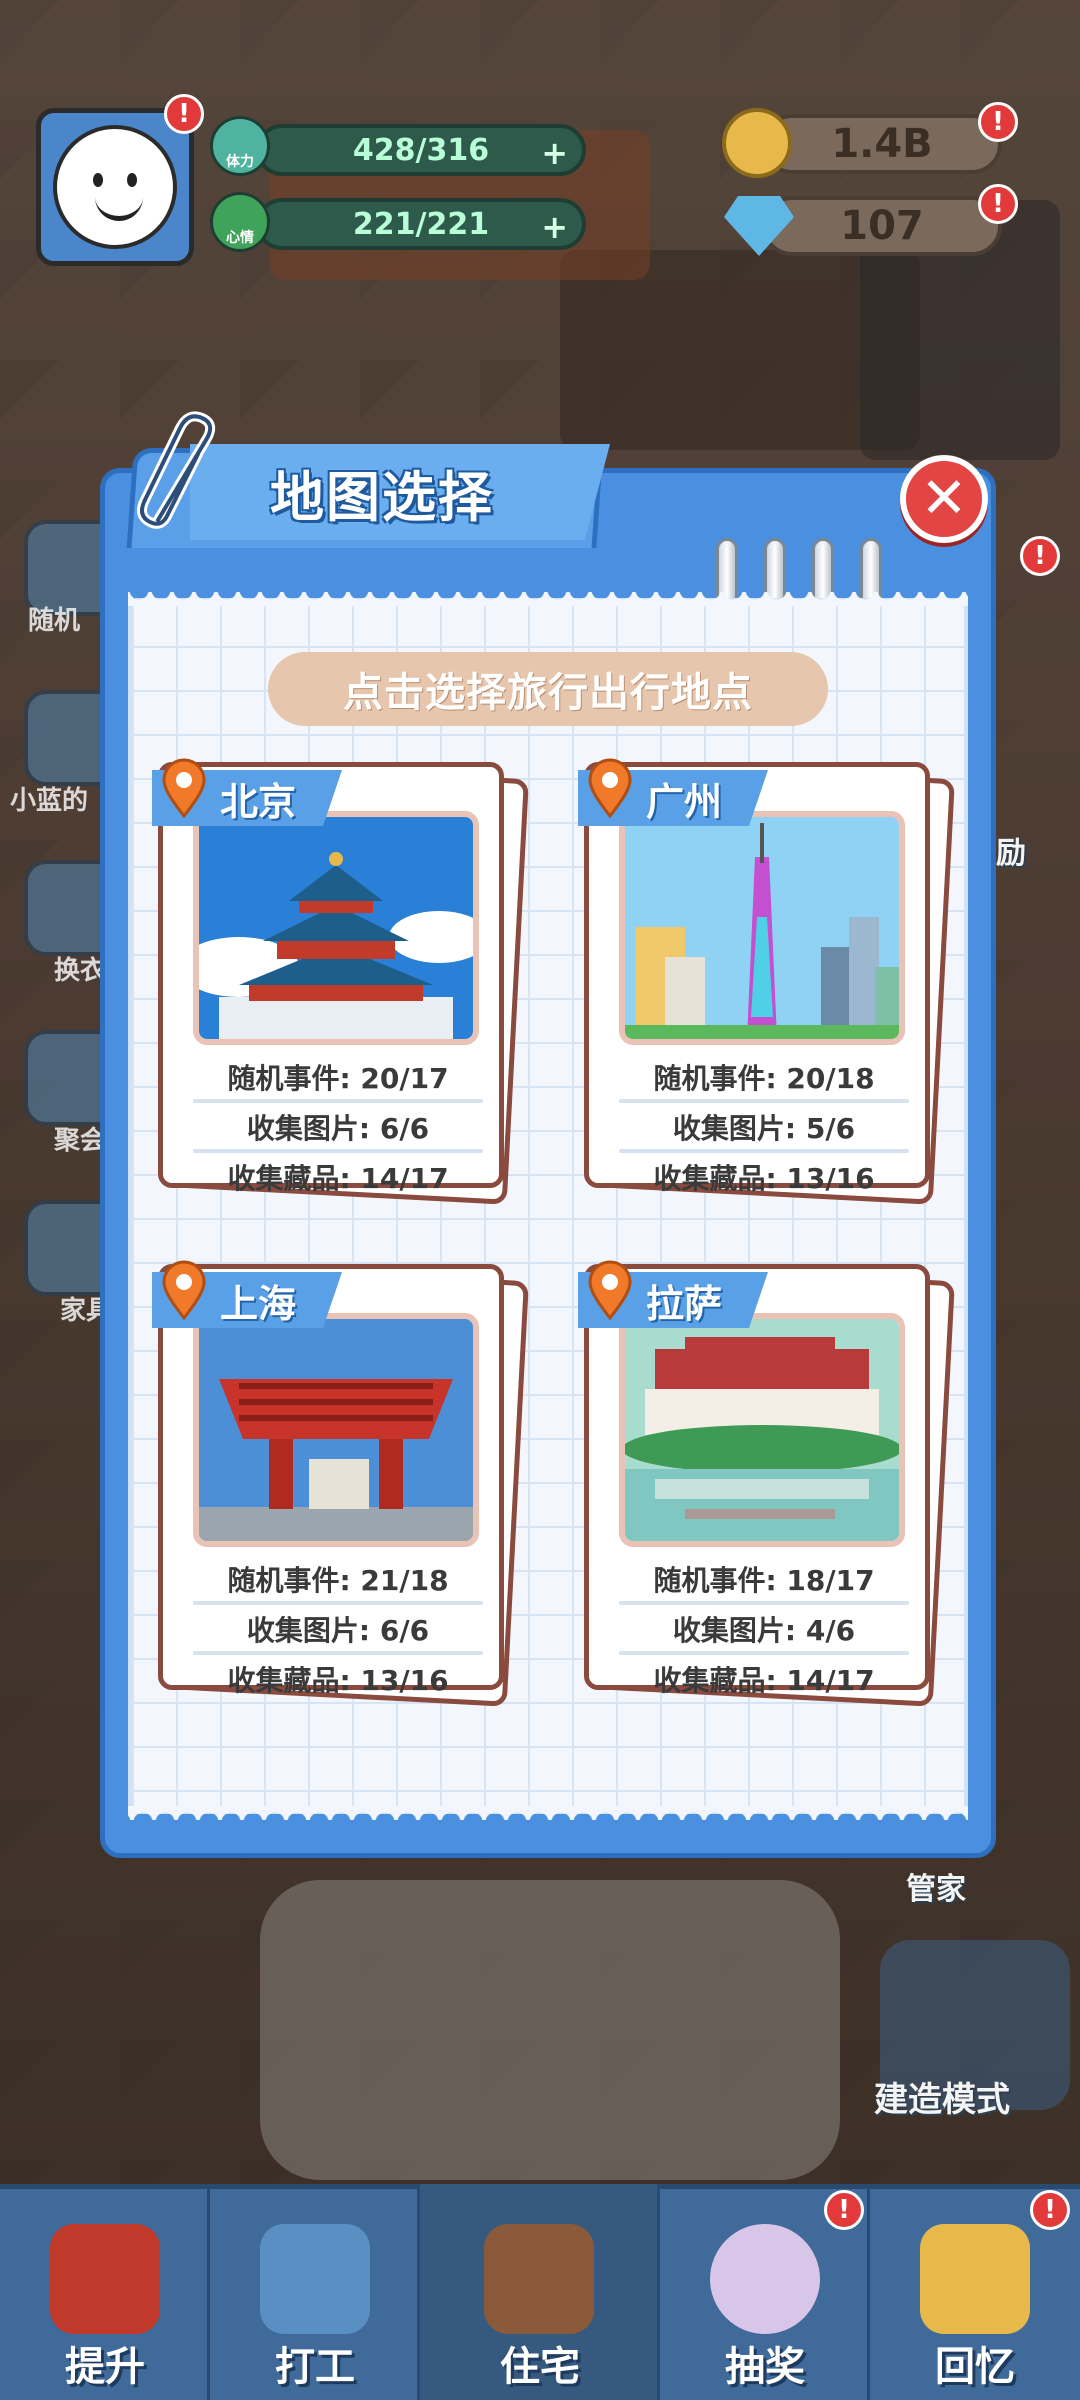  Describe the element at coordinates (336, 928) in the screenshot. I see `beijing-temple-image` at that location.